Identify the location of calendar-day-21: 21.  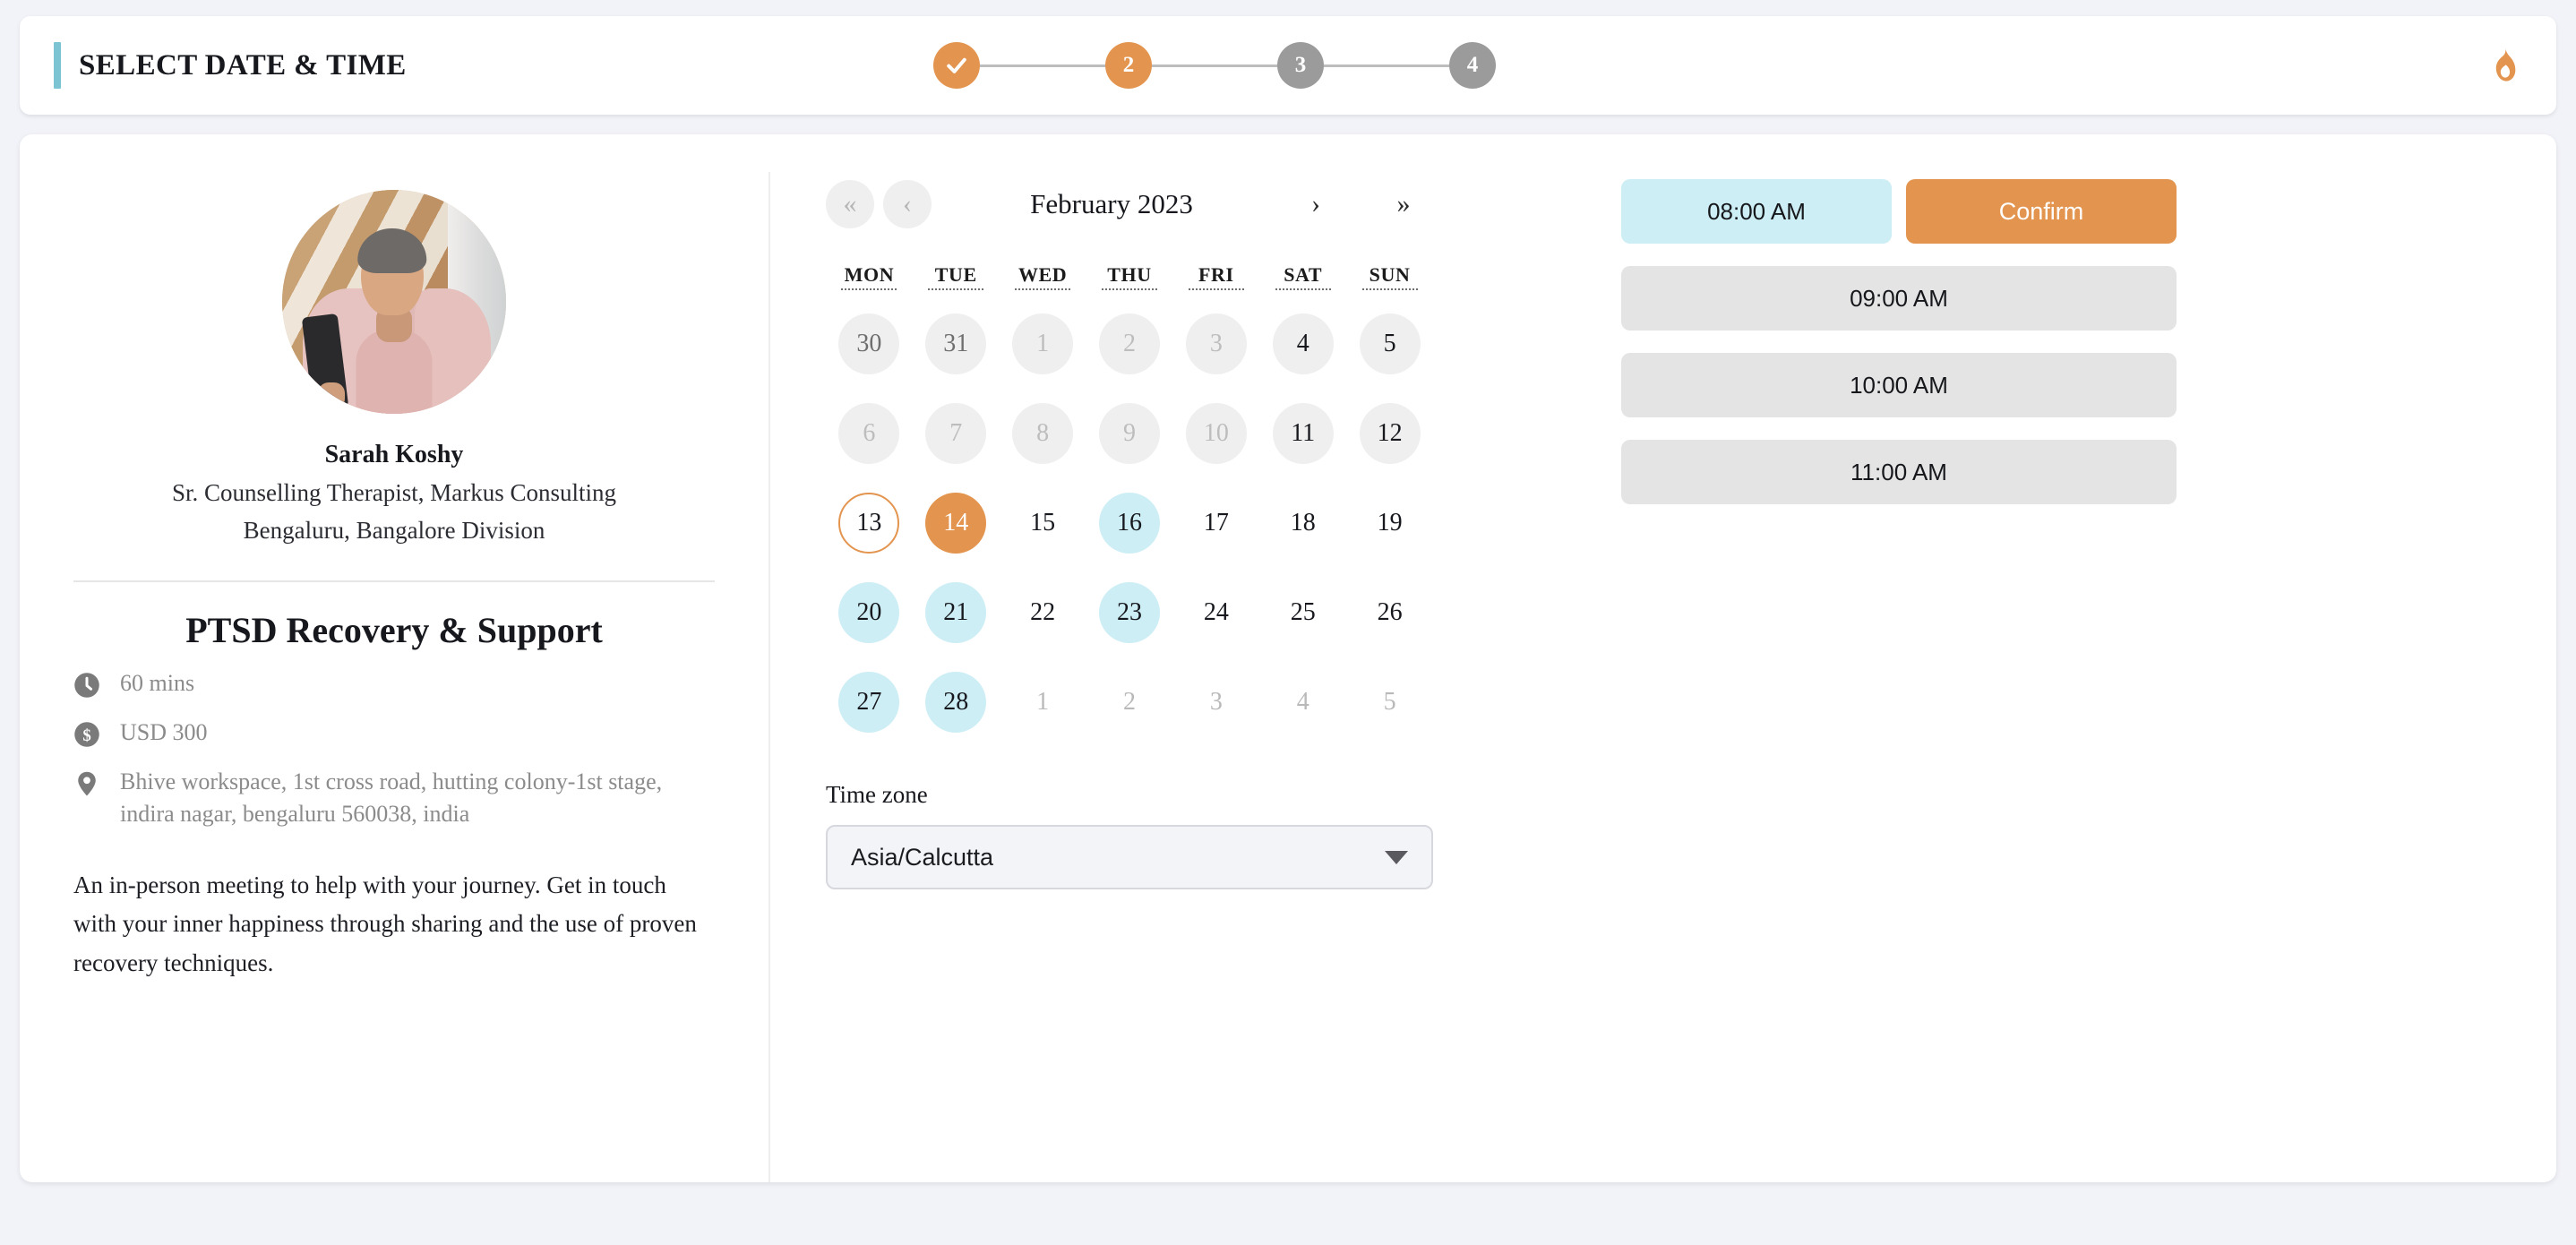
(956, 612).